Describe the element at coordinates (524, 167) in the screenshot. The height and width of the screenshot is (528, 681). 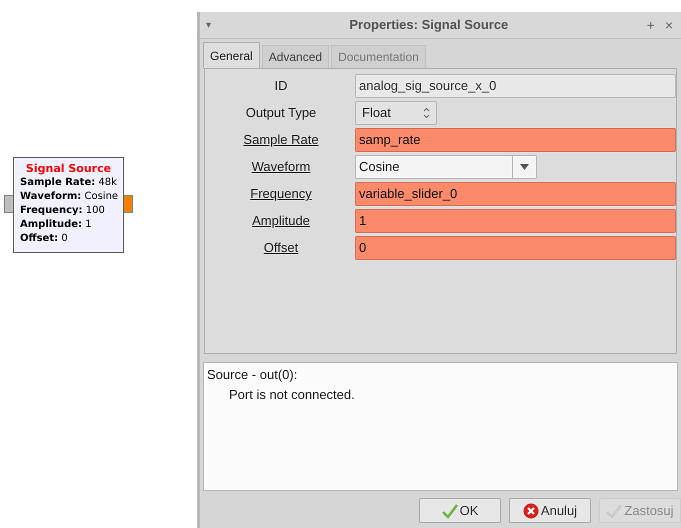
I see `caret-icon` at that location.